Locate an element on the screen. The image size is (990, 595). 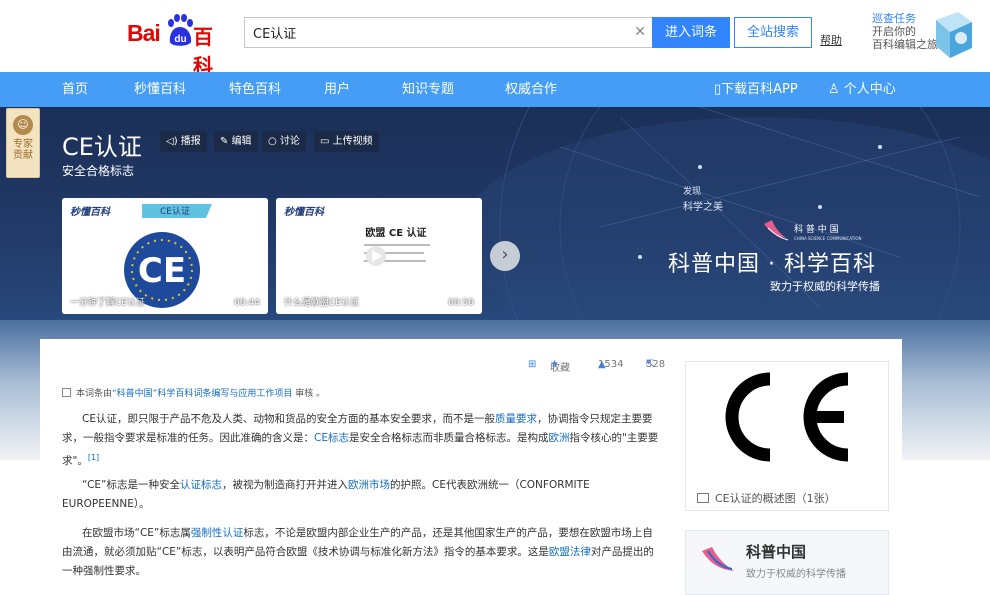
review-project-link: “科普中国”科学百科词条编写与应用工作项目 is located at coordinates (202, 394).